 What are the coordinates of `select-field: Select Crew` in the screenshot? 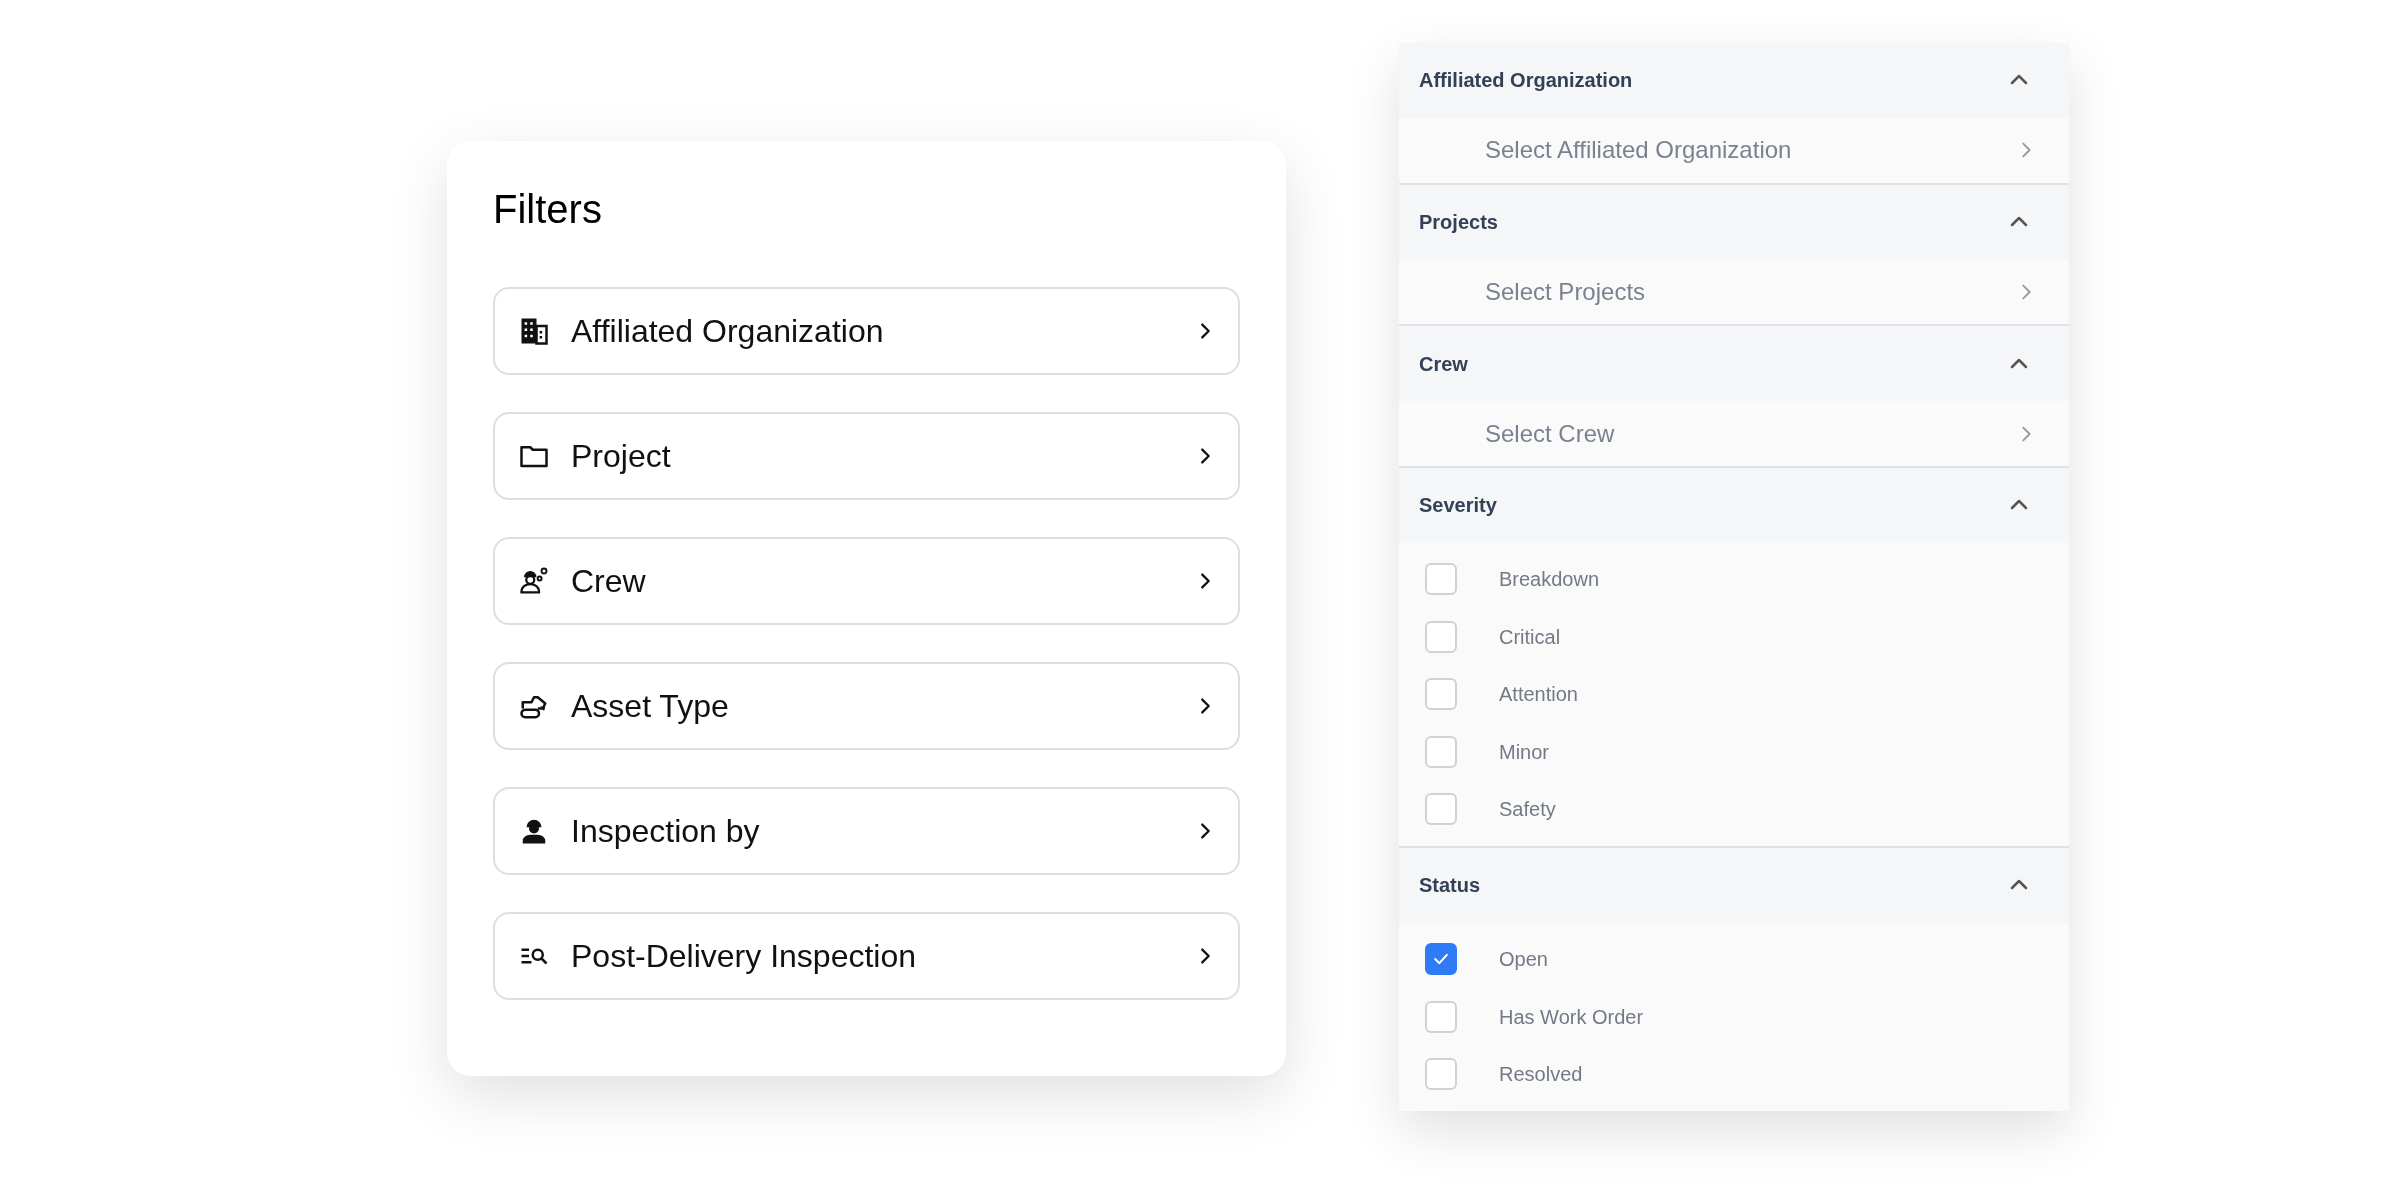 It's located at (1734, 433).